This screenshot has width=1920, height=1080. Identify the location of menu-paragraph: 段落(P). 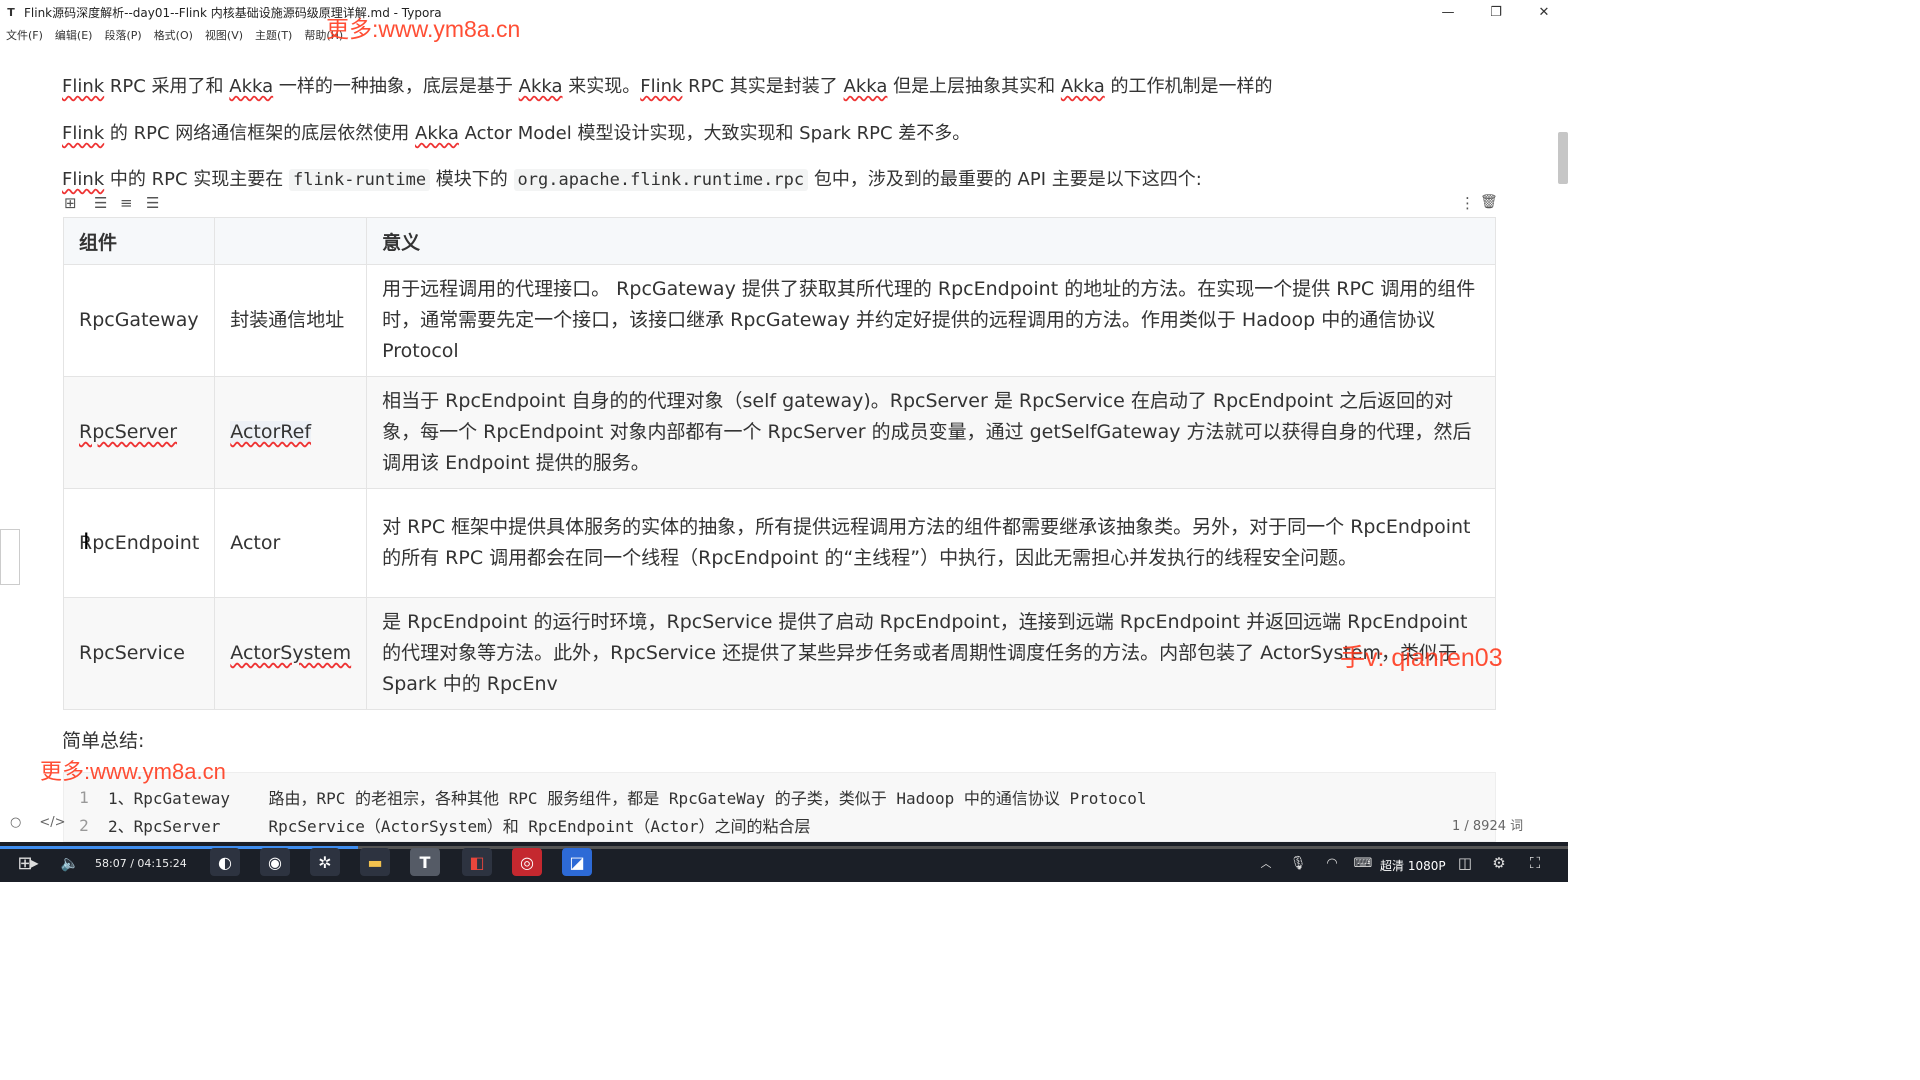
(122, 35).